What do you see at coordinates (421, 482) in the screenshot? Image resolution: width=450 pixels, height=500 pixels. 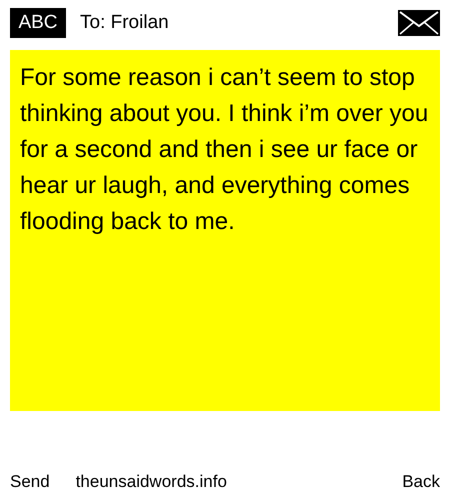 I see `back-button: Back` at bounding box center [421, 482].